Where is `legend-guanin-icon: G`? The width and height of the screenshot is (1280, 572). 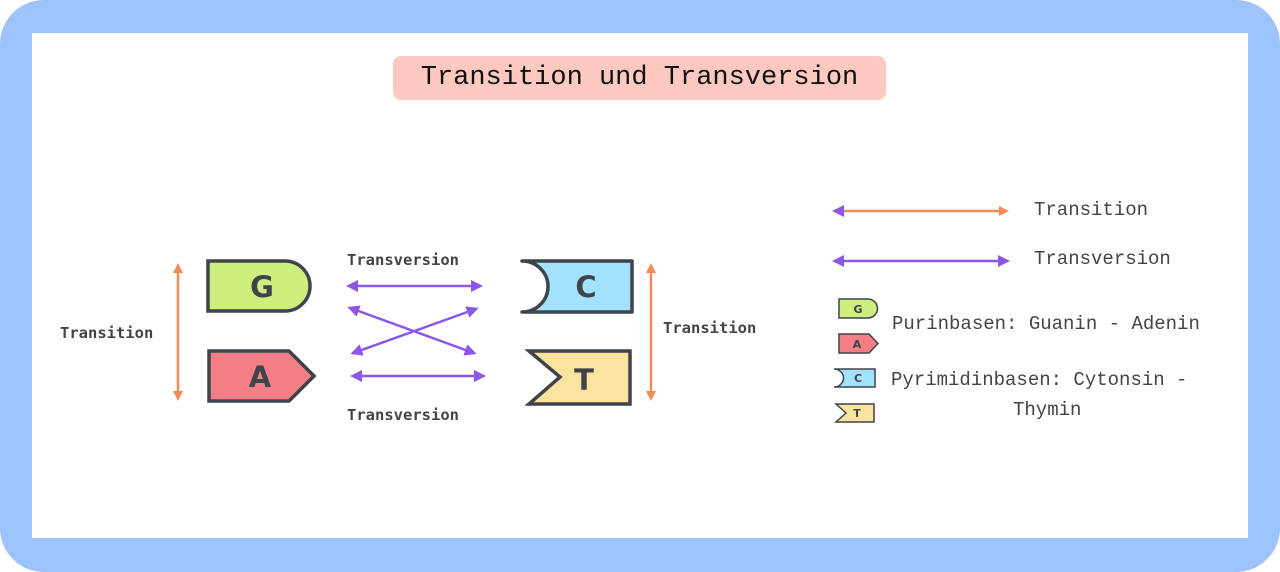
legend-guanin-icon: G is located at coordinates (858, 308).